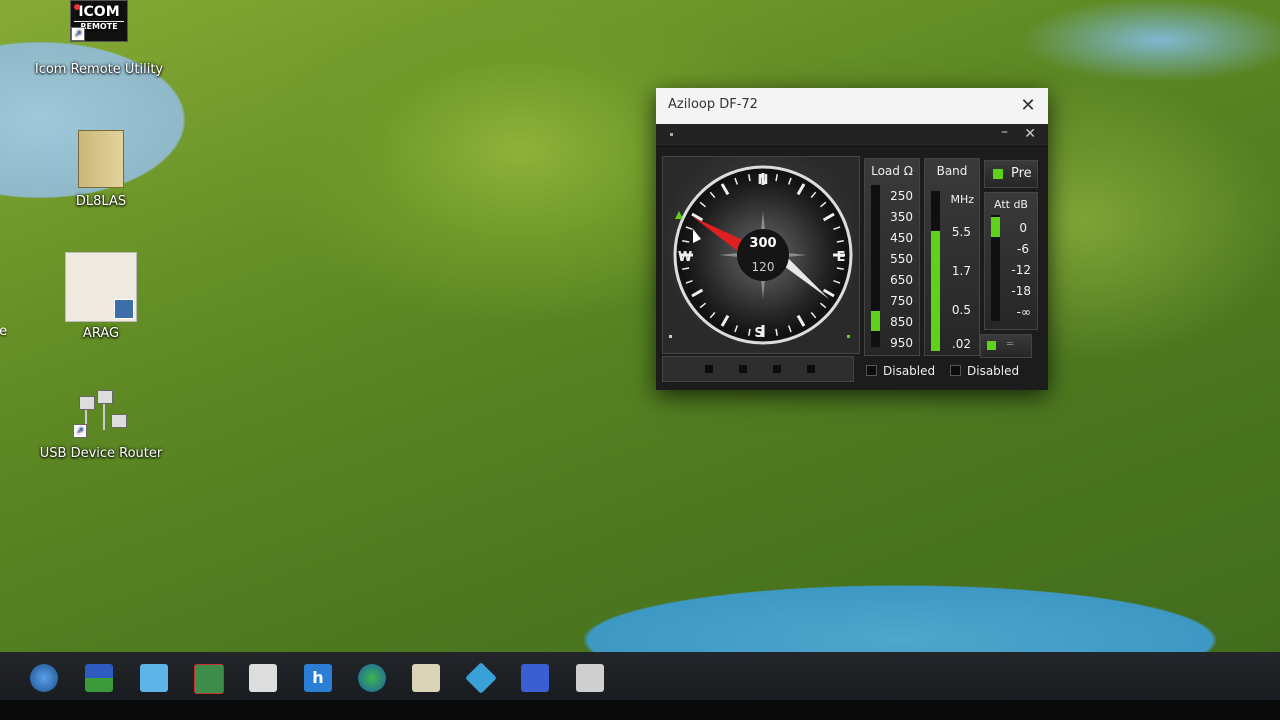  What do you see at coordinates (852, 106) in the screenshot?
I see `window-titlebar: Aziloop DF-72 ✕` at bounding box center [852, 106].